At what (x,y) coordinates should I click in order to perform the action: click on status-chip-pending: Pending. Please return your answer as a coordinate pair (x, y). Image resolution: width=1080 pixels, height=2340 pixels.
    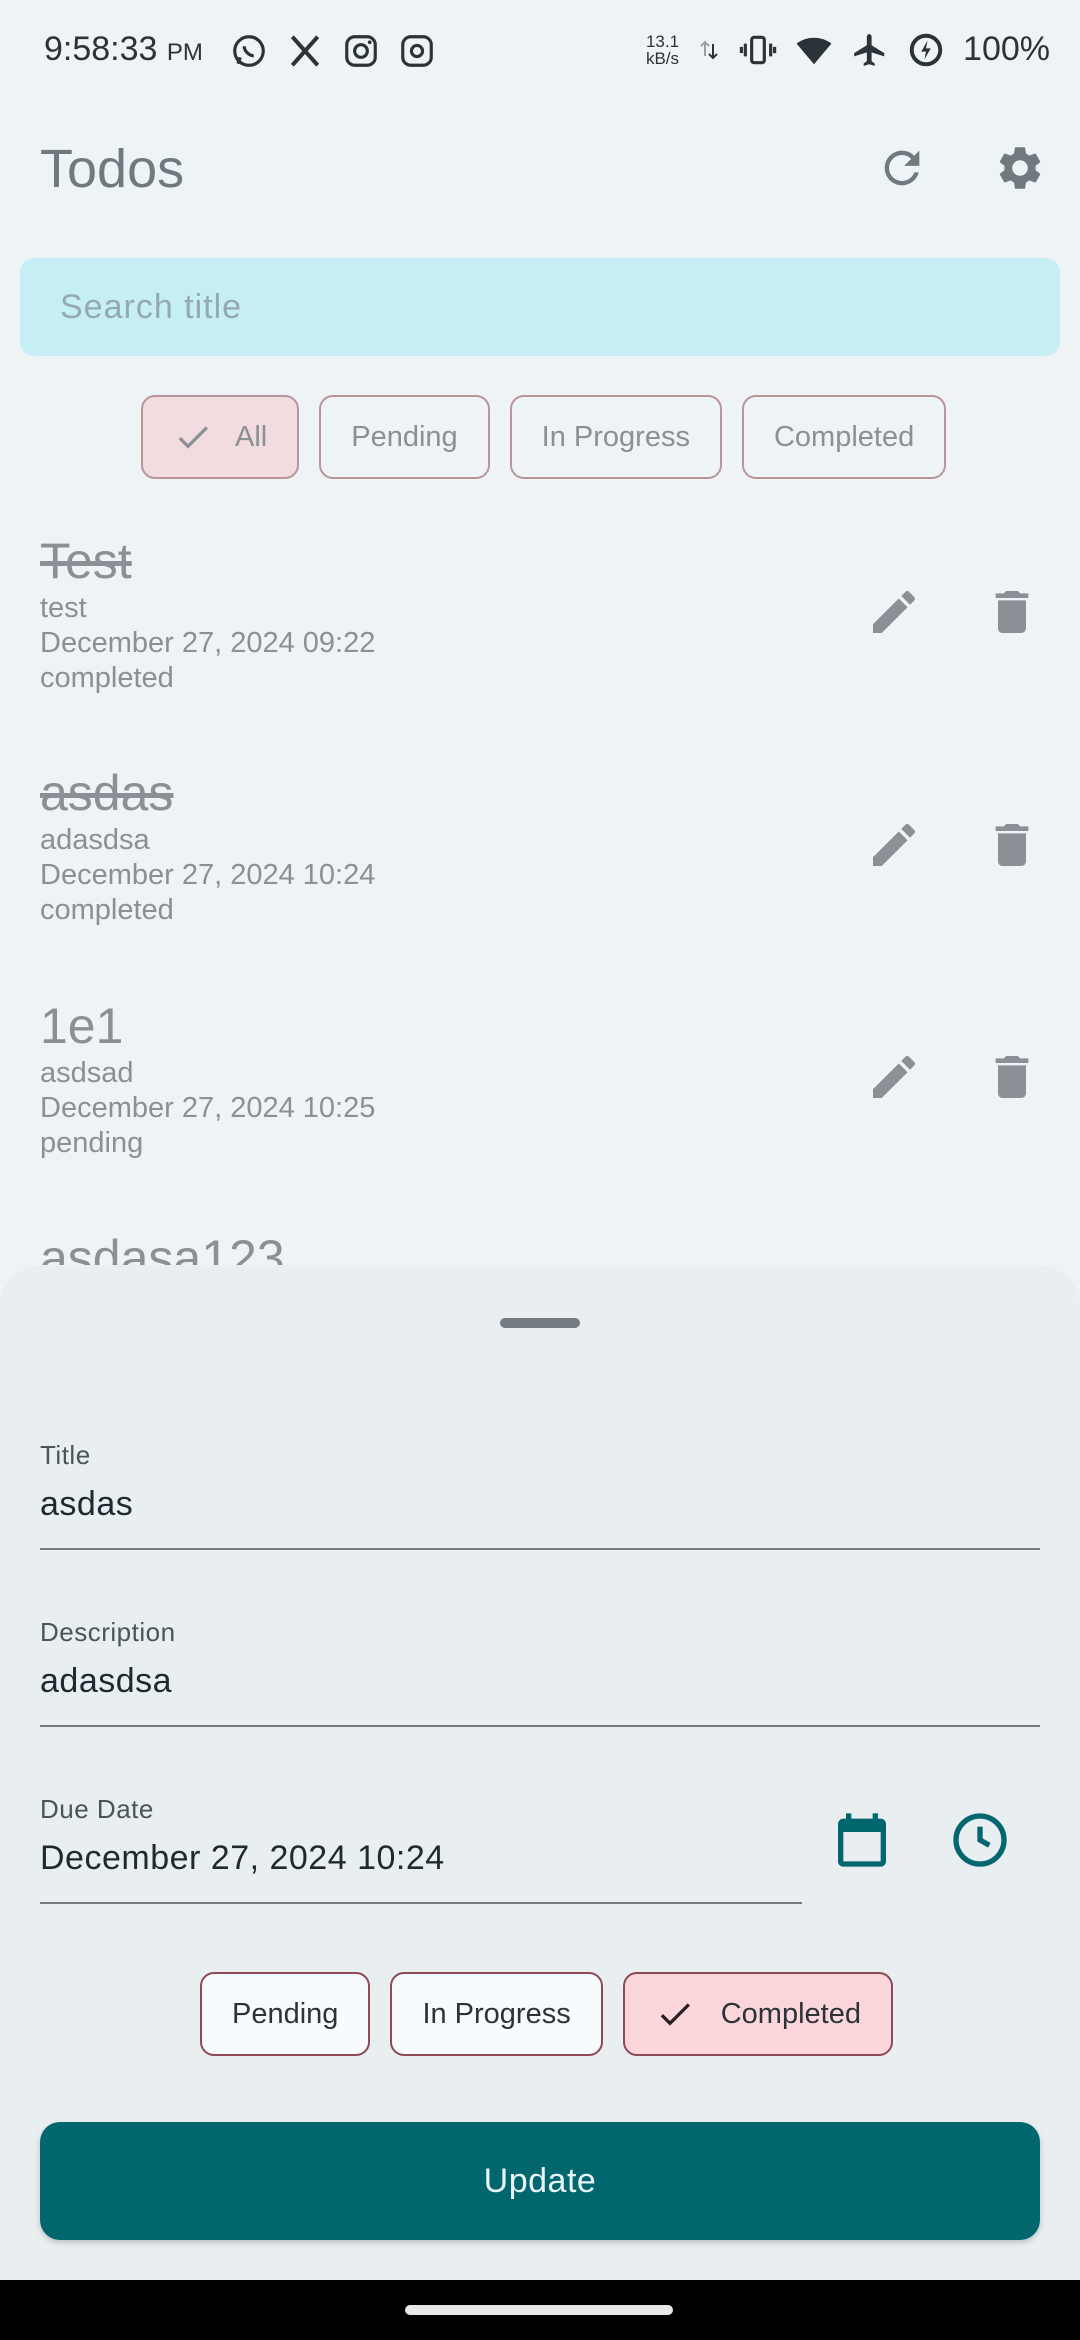
    Looking at the image, I should click on (285, 2014).